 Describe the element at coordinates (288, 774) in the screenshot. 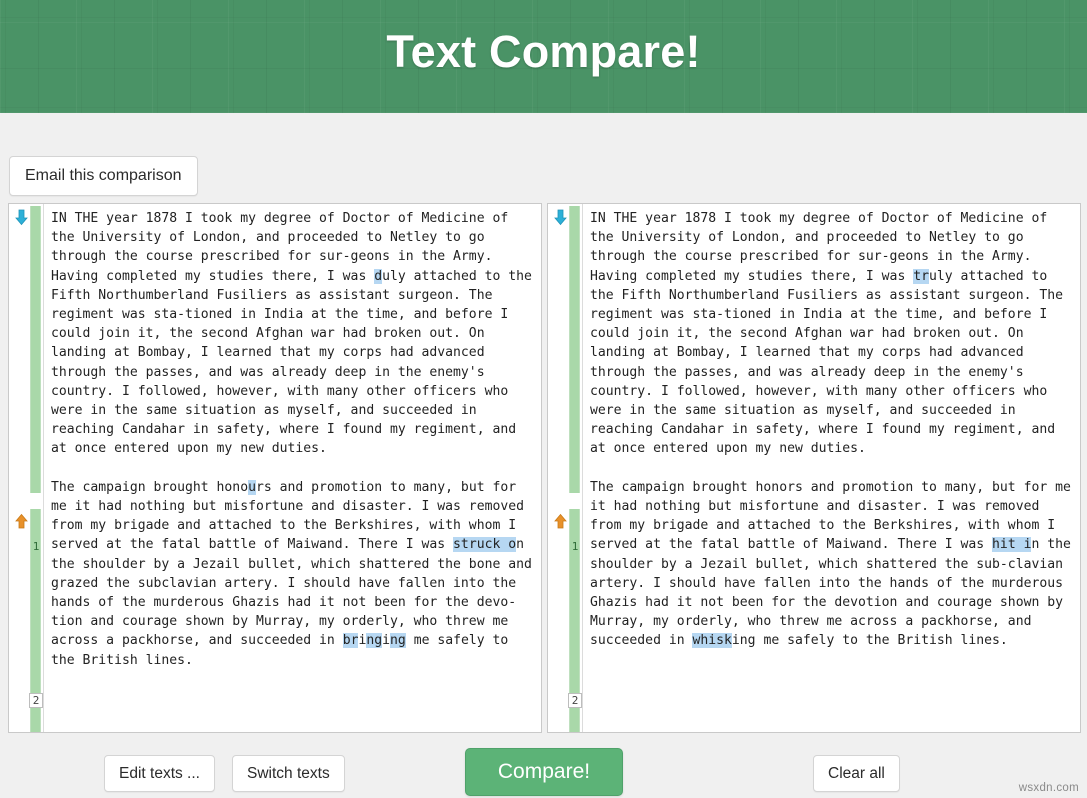

I see `switch-texts-button: Switch texts` at that location.